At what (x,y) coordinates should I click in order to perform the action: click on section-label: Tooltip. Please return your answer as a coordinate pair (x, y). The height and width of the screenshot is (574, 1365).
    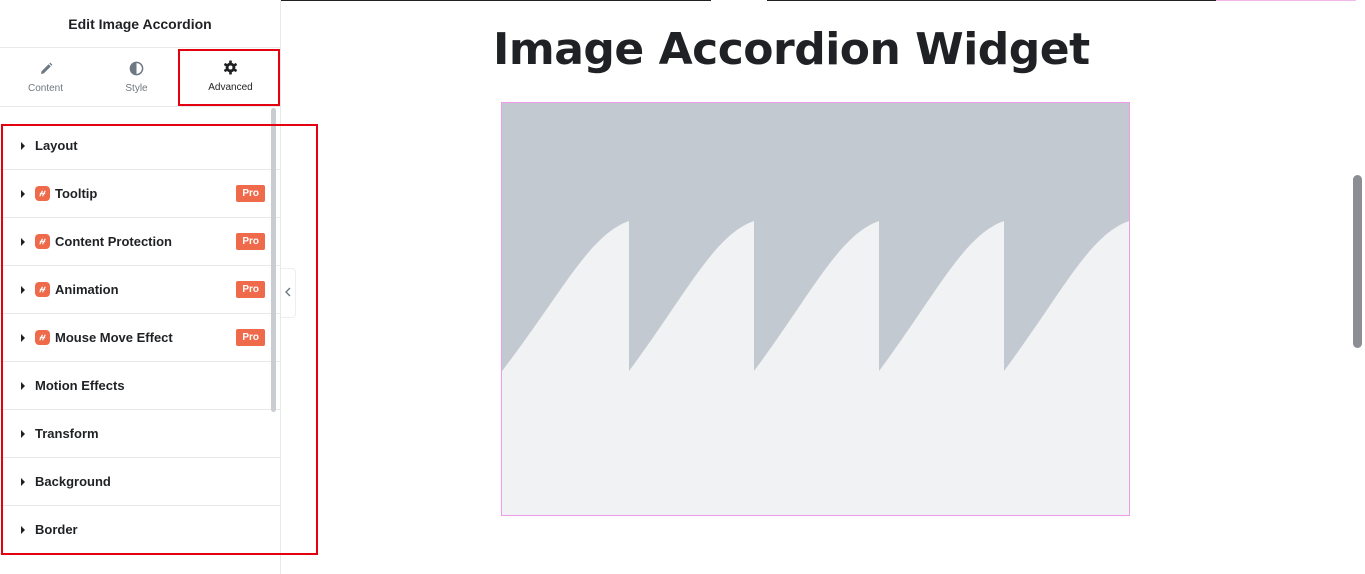
    Looking at the image, I should click on (76, 193).